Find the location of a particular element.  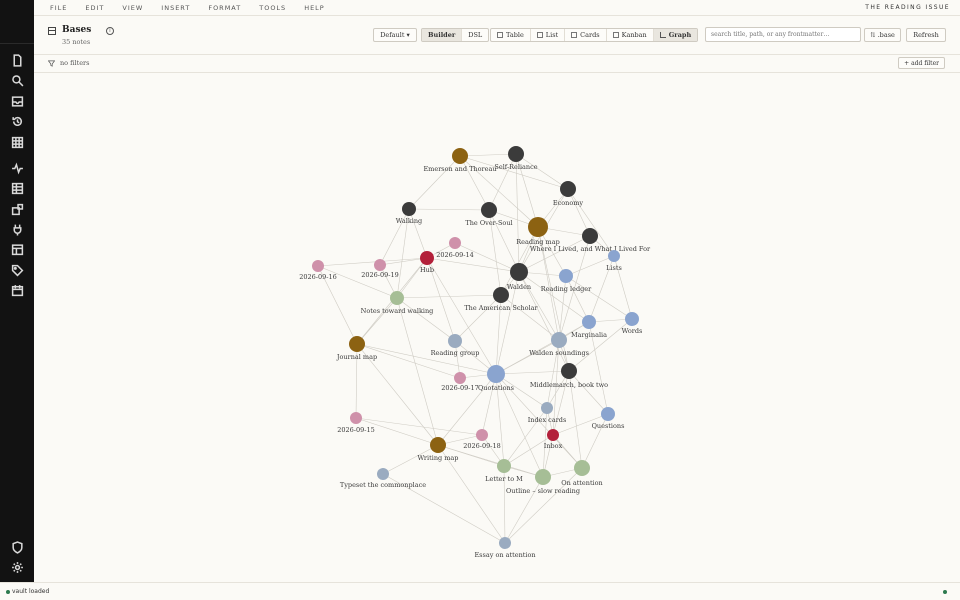

graph-node-essay: Essay on attention is located at coordinates (505, 548).